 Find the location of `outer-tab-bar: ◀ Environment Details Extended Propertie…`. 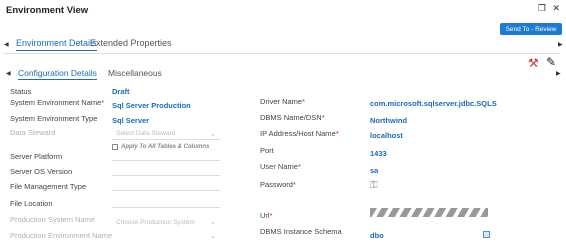

outer-tab-bar: ◀ Environment Details Extended Propertie… is located at coordinates (283, 43).